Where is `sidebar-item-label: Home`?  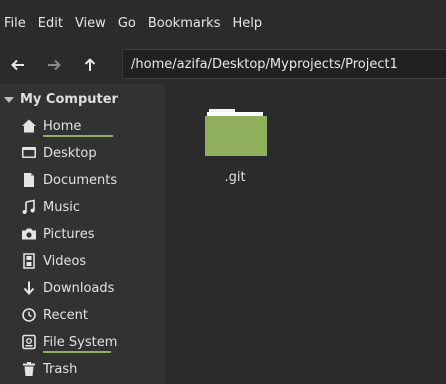
sidebar-item-label: Home is located at coordinates (78, 128).